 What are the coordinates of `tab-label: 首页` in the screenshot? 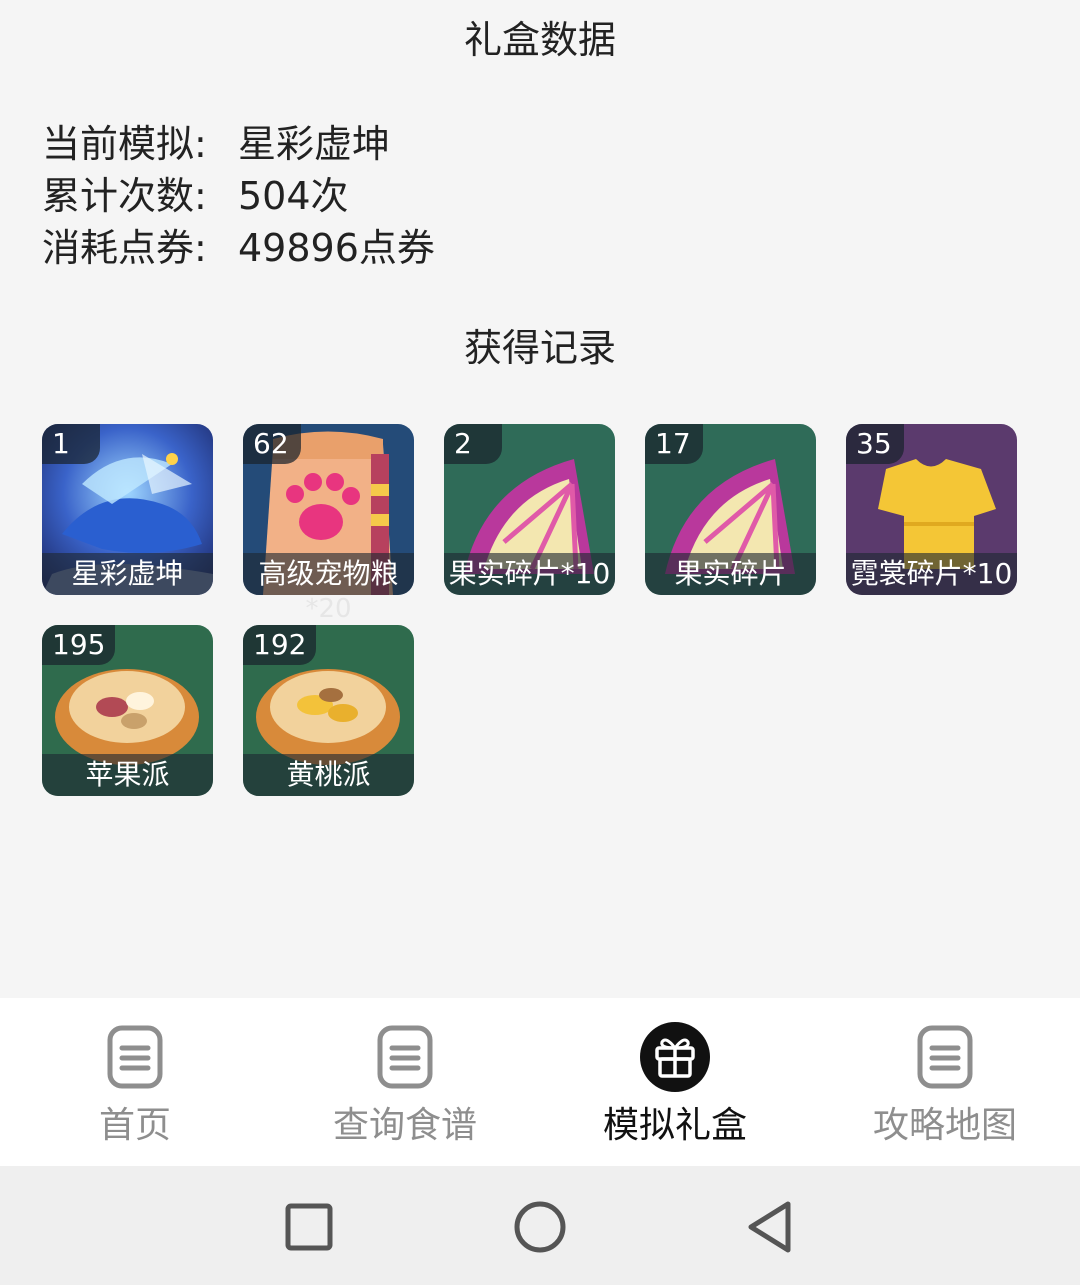 It's located at (134, 1125).